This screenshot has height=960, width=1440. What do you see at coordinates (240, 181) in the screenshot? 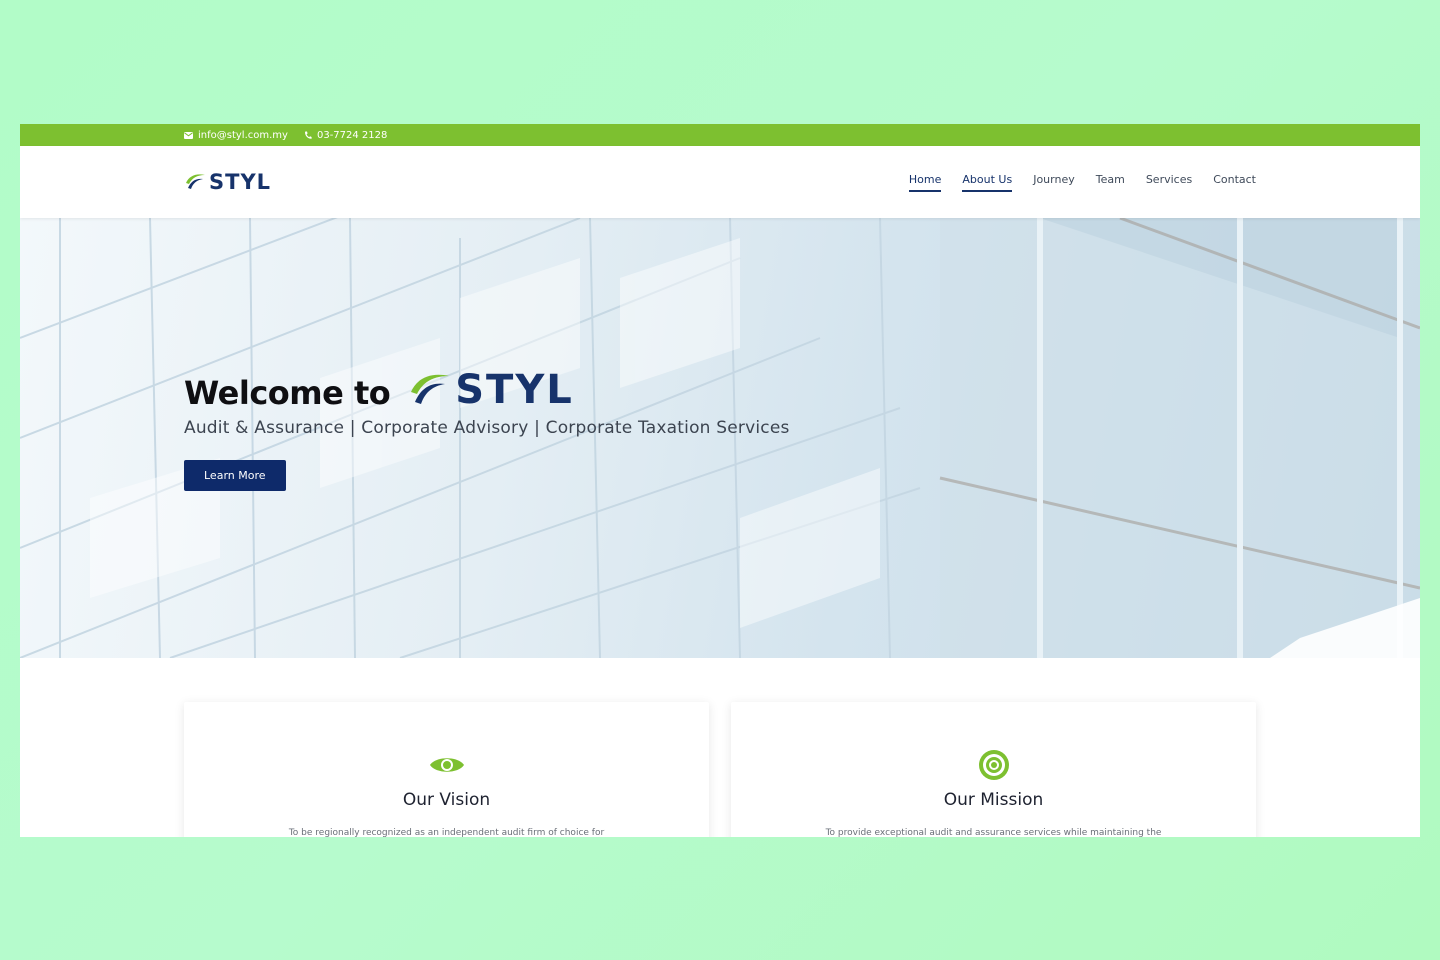
I see `logo-text: STYL` at bounding box center [240, 181].